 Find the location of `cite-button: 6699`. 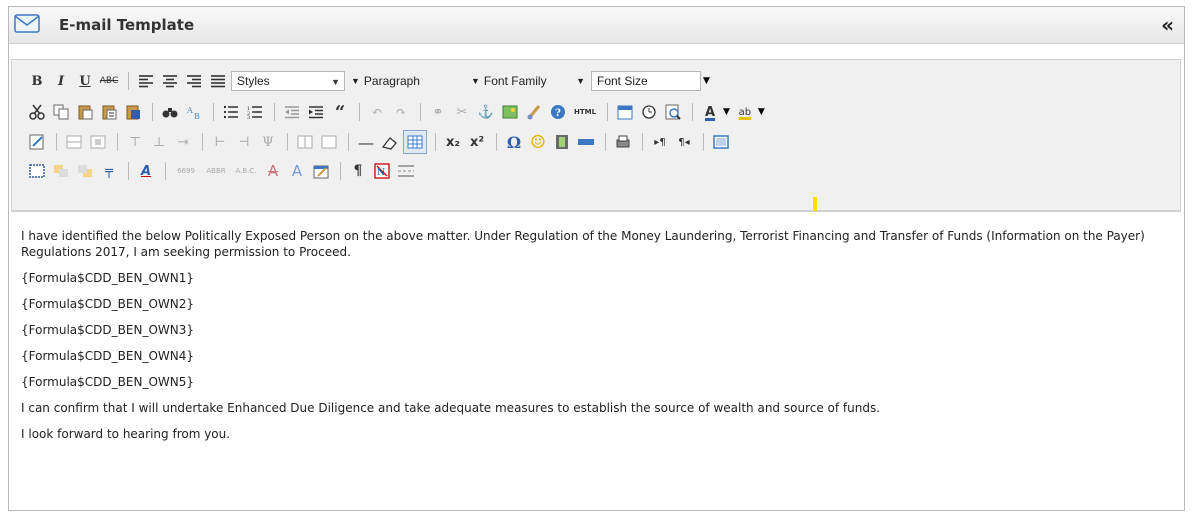

cite-button: 6699 is located at coordinates (186, 171).